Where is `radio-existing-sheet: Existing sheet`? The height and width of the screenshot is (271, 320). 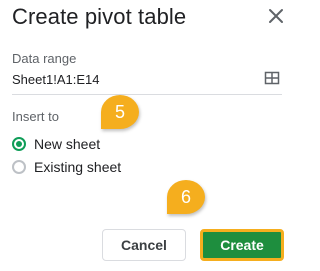
radio-existing-sheet: Existing sheet is located at coordinates (66, 167).